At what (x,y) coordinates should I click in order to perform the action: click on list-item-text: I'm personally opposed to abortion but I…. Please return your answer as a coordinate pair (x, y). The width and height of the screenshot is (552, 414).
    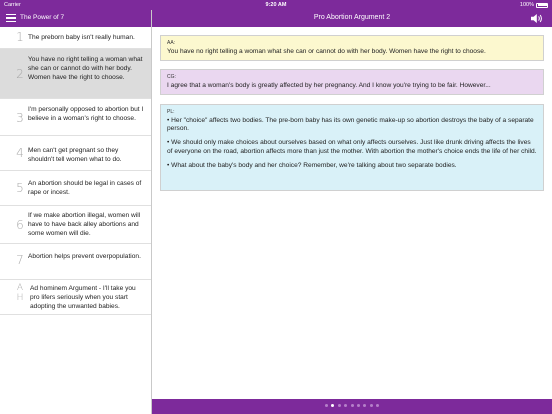
    Looking at the image, I should click on (86, 114).